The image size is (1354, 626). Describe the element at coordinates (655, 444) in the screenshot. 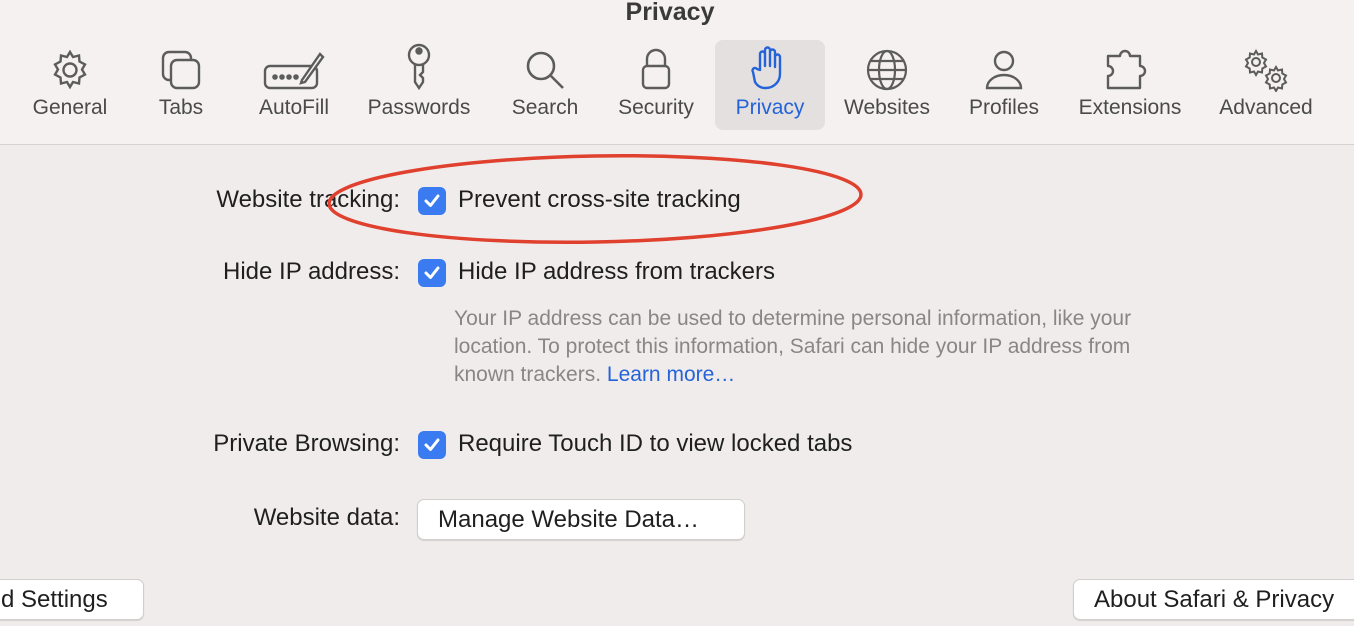

I see `touch-id-checkbox-label: Require Touch ID to view locked tabs` at that location.